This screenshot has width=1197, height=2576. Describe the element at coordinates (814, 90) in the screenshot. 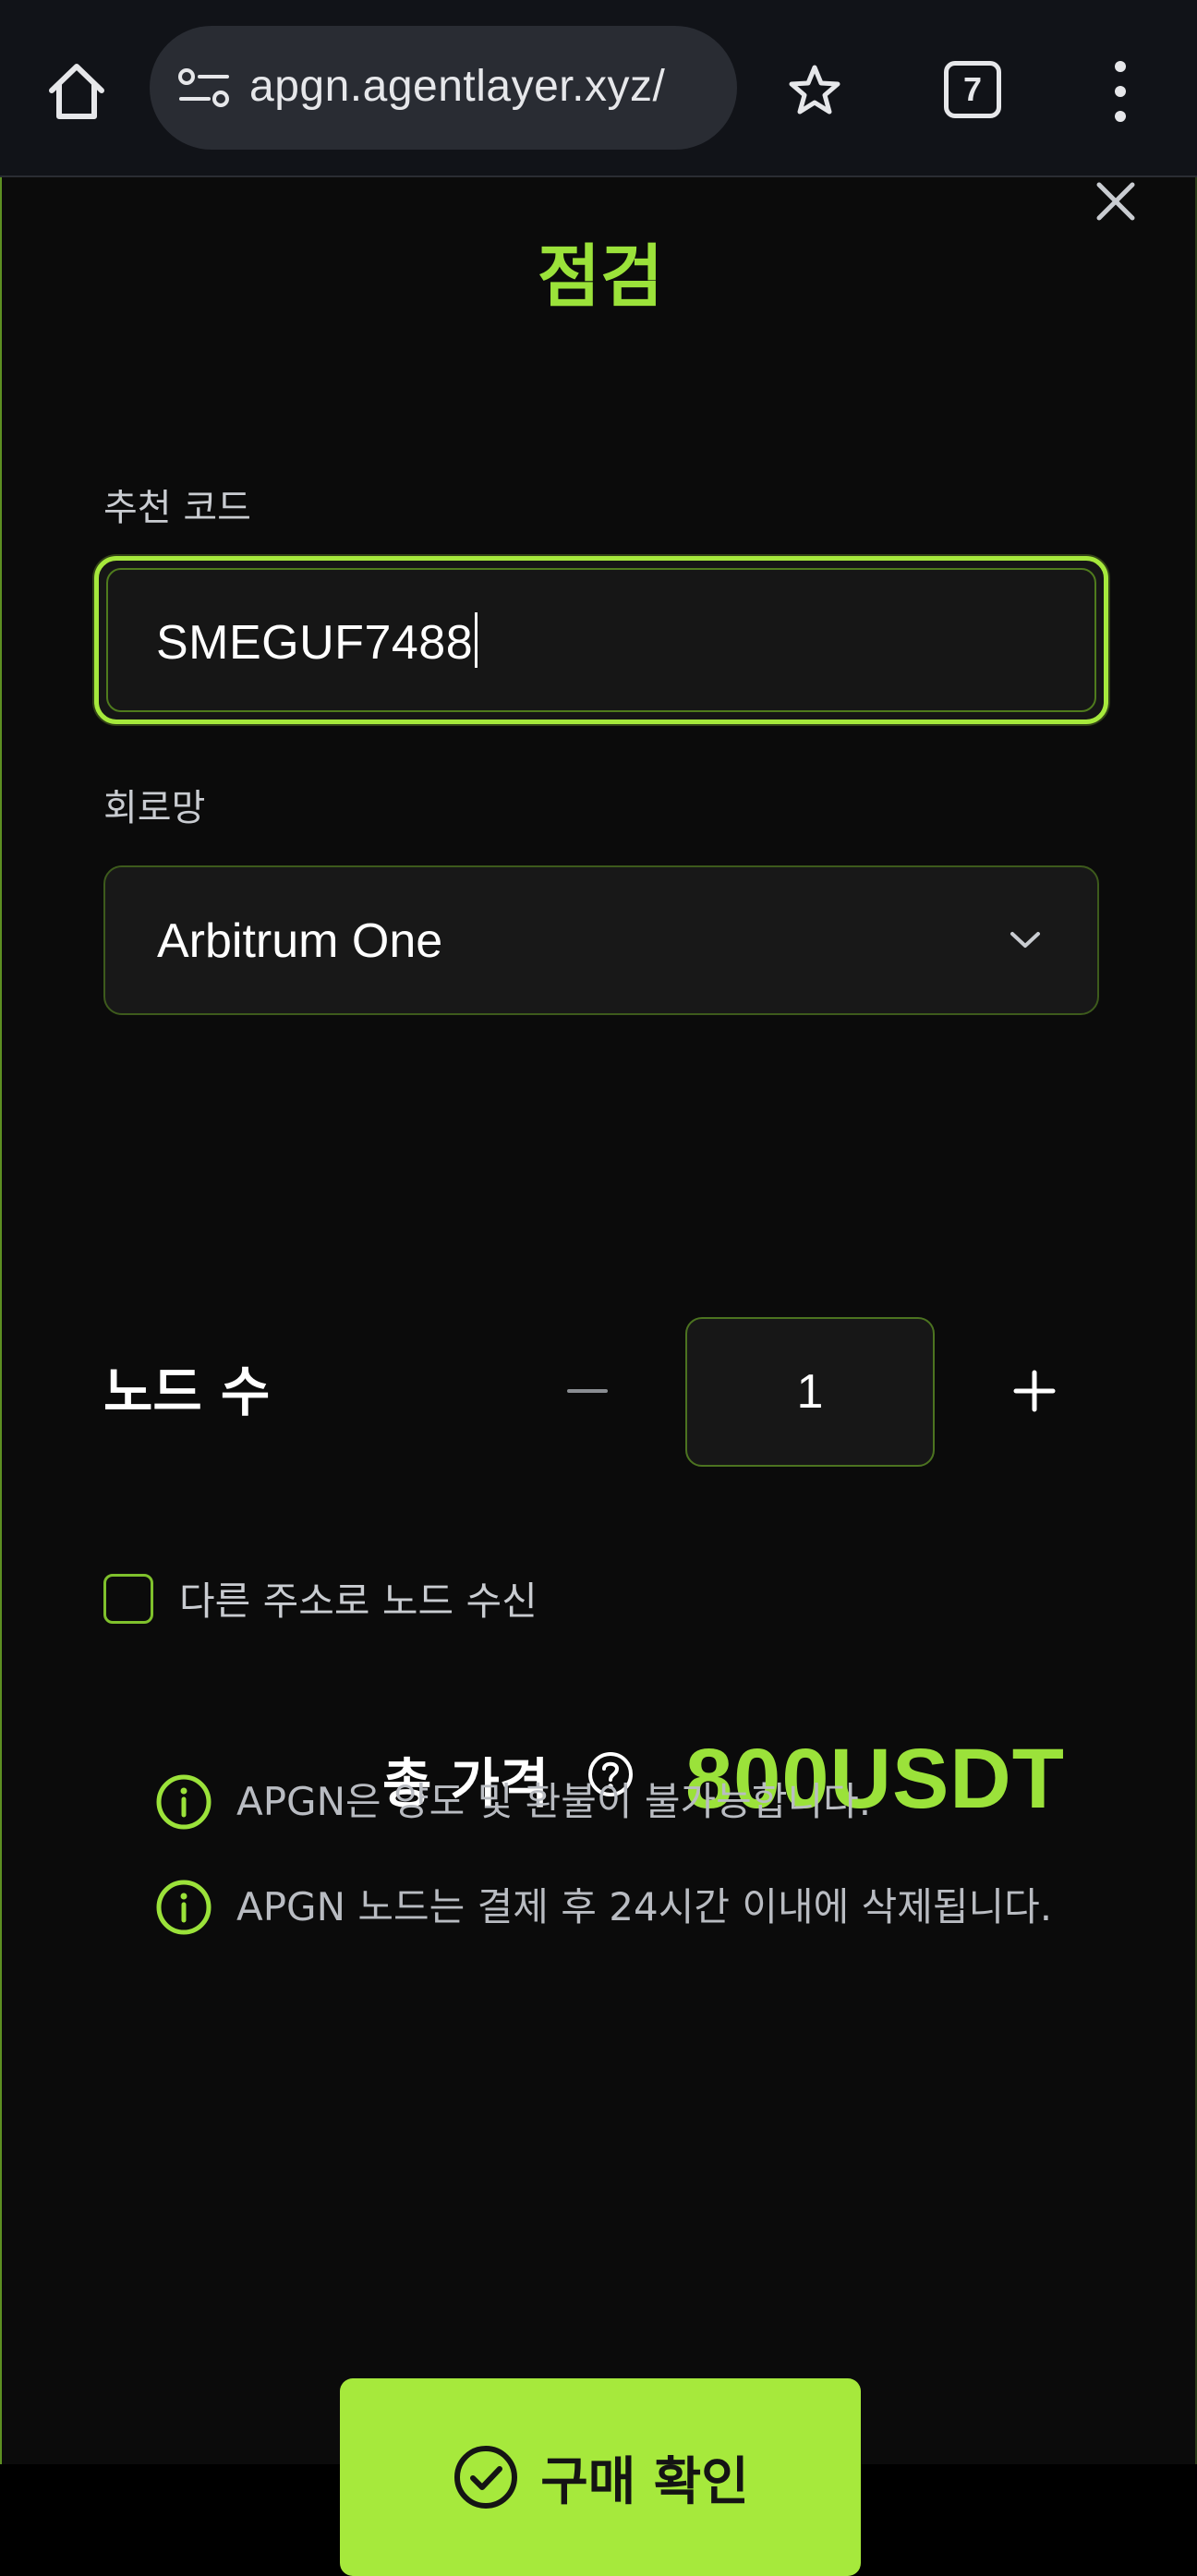

I see `bookmark-star-icon` at that location.